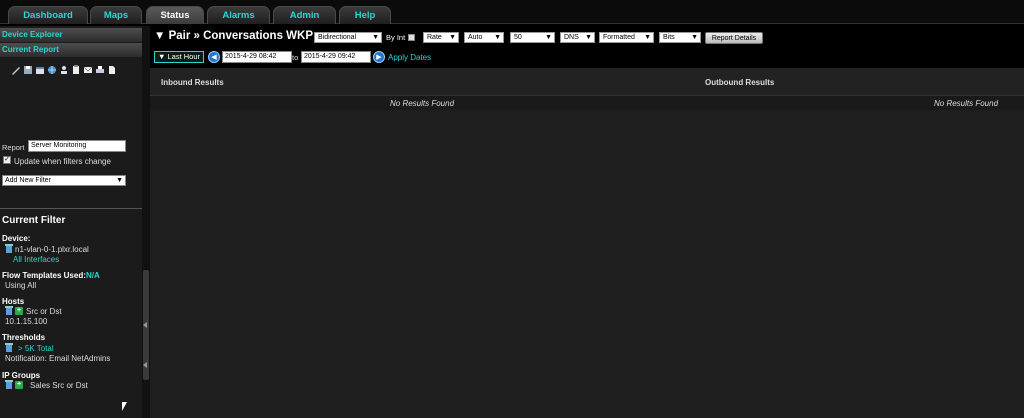 The image size is (1024, 418). What do you see at coordinates (44, 275) in the screenshot?
I see `flow-templates-heading: Flow Templates Used:` at bounding box center [44, 275].